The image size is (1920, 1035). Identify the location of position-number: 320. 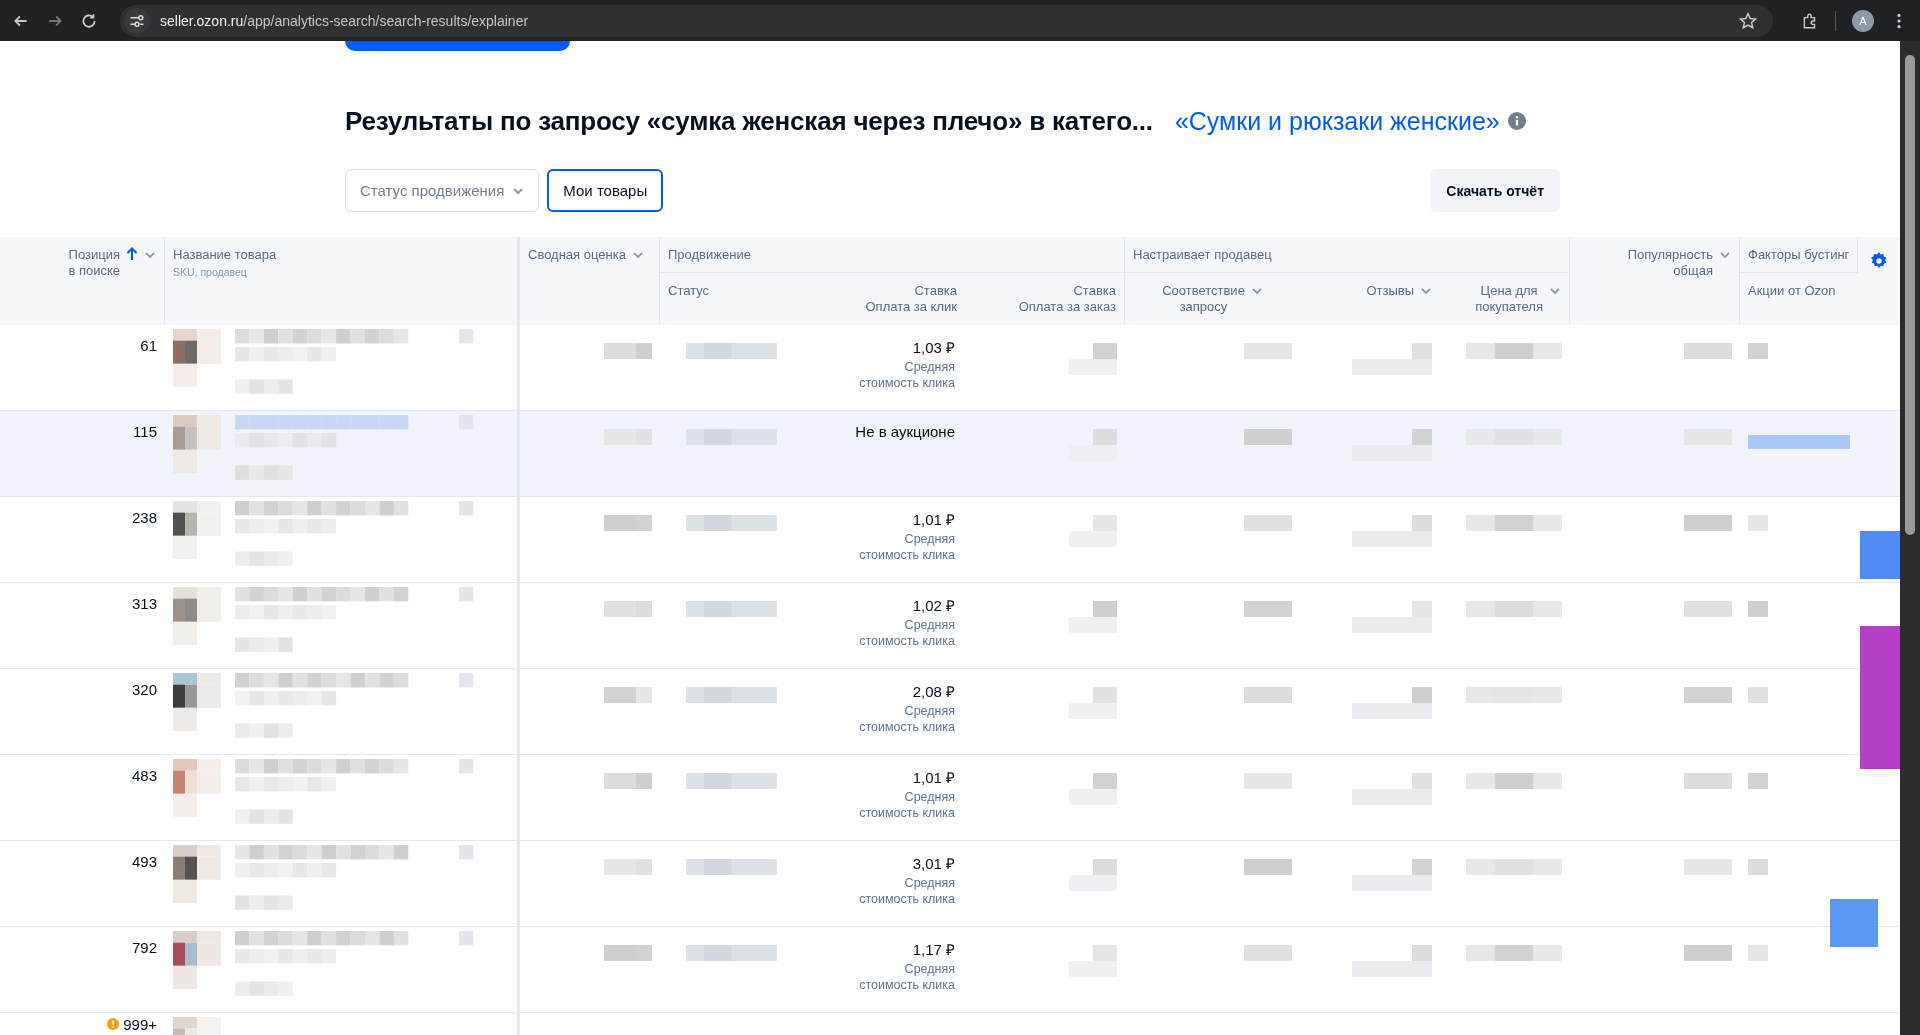
(144, 689).